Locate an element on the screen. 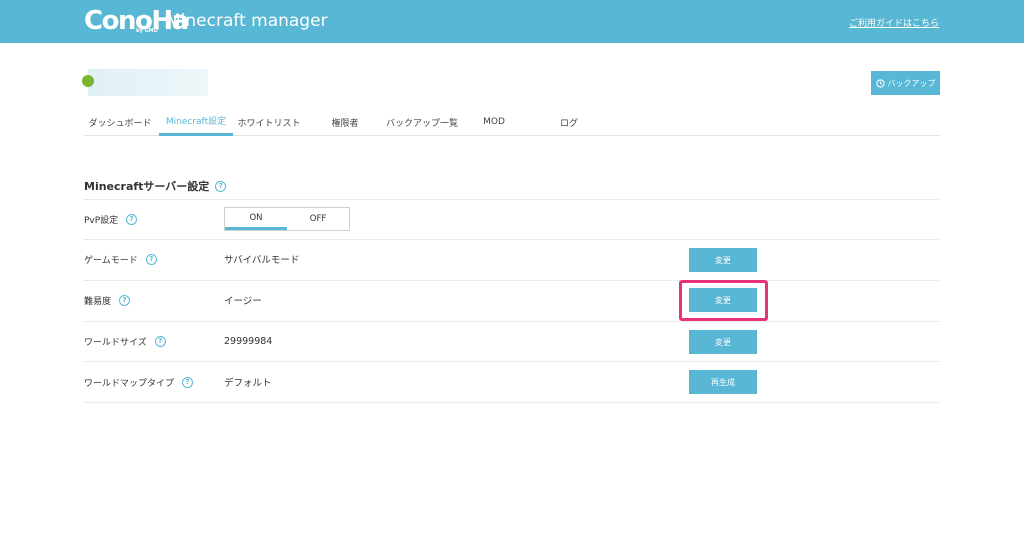  world-map-type-label: ワールドマップタイプ ? is located at coordinates (139, 382).